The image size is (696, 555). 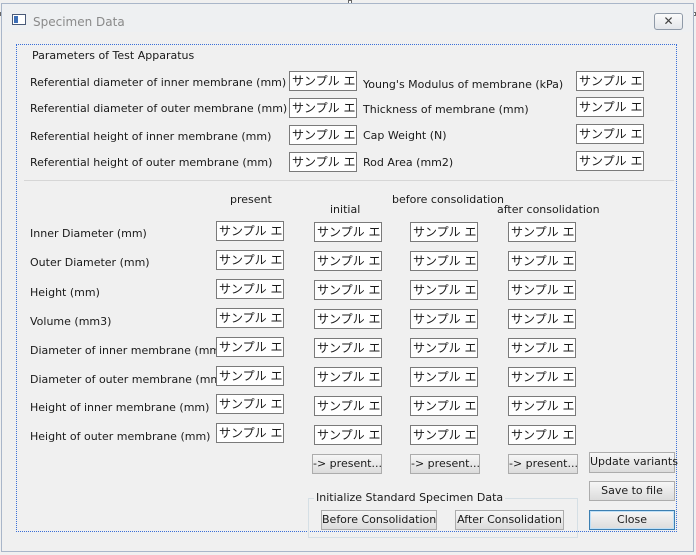 I want to click on rod-area-input: サンプル エ:, so click(x=610, y=161).